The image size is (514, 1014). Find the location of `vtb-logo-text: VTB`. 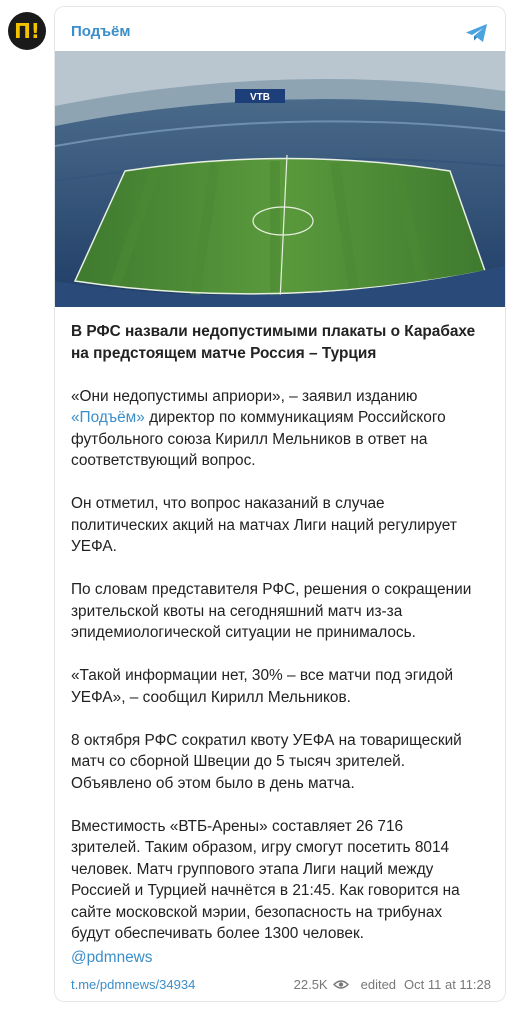

vtb-logo-text: VTB is located at coordinates (260, 97).